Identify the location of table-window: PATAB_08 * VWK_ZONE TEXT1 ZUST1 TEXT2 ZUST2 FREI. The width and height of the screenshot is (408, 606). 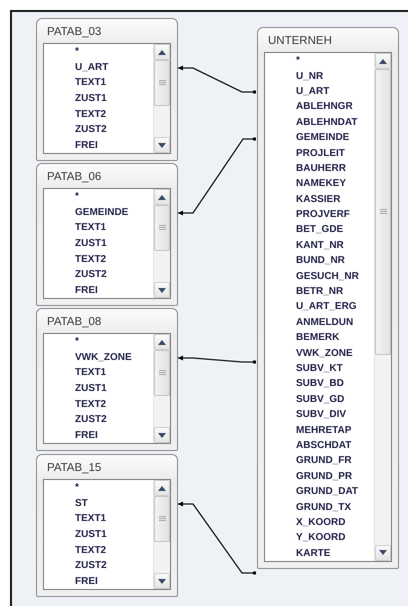
(107, 380).